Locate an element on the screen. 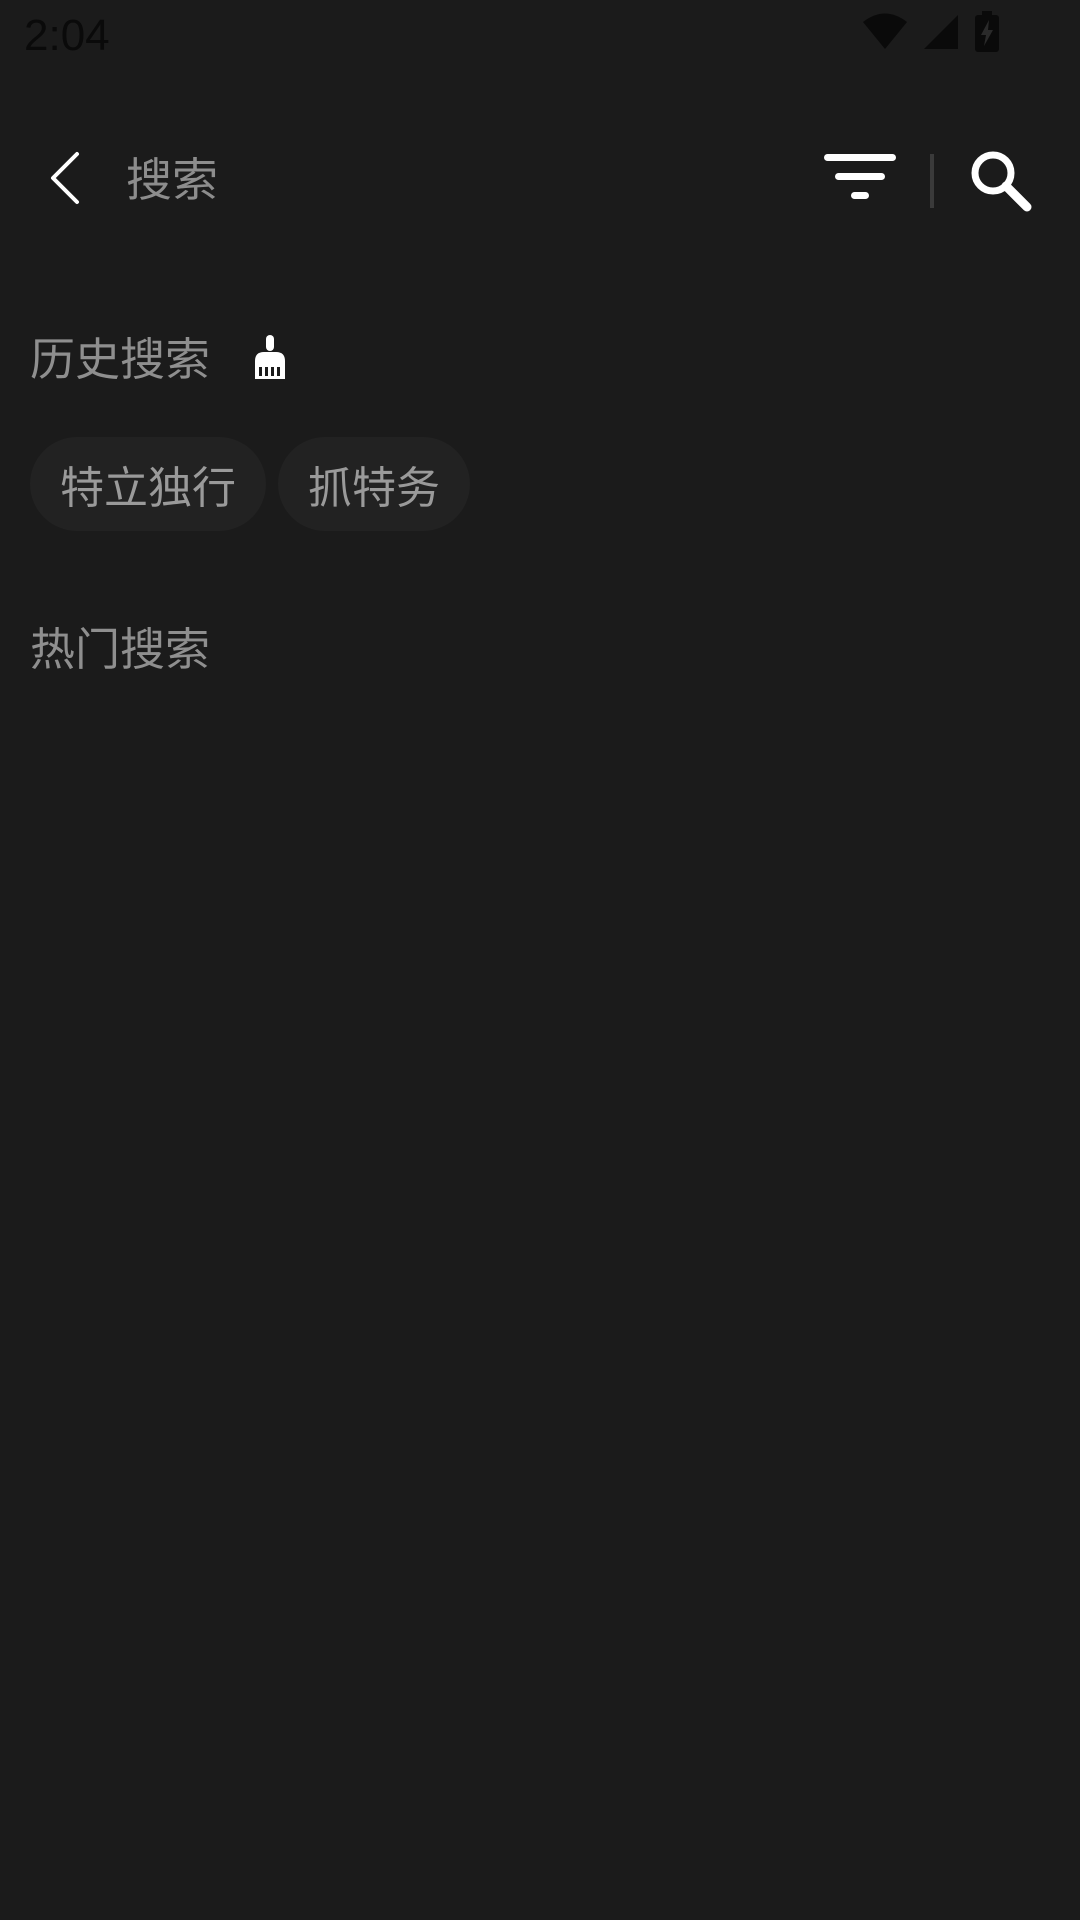  filter-icon is located at coordinates (860, 180).